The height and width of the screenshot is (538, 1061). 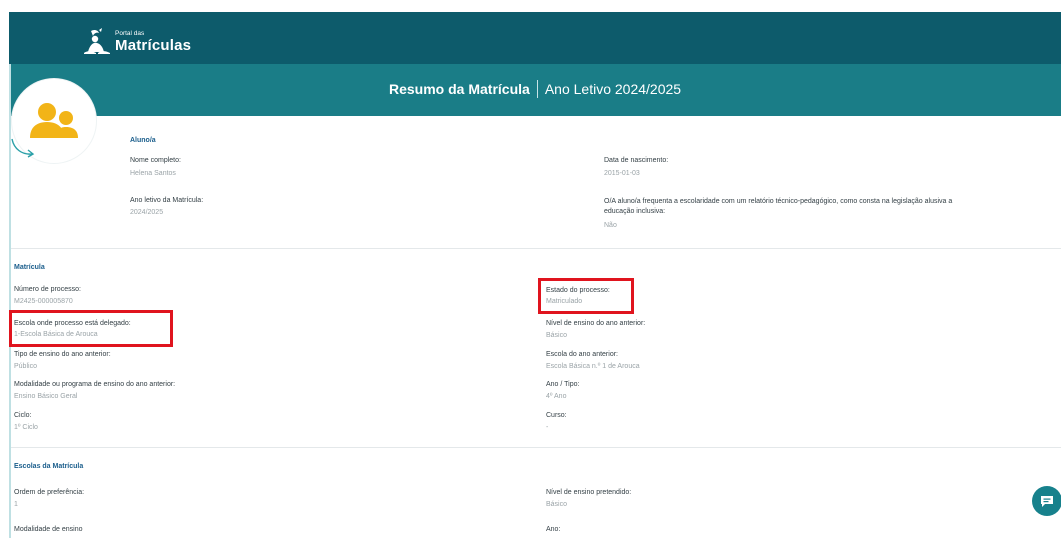 What do you see at coordinates (153, 173) in the screenshot?
I see `full-name-value: Helena Santos` at bounding box center [153, 173].